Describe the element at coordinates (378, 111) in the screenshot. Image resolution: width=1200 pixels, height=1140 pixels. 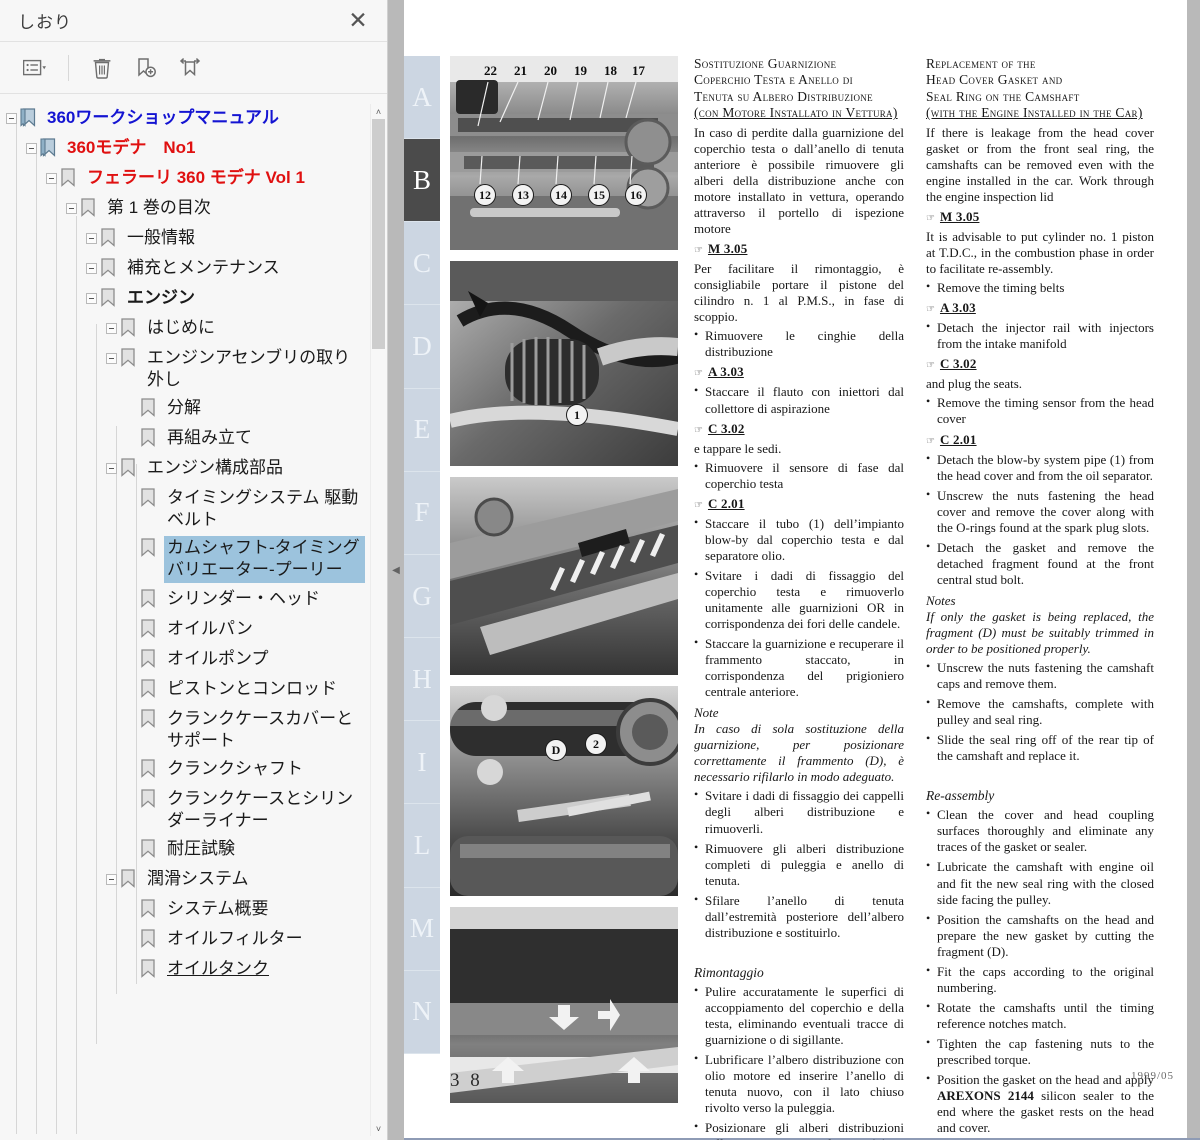
I see `scroll-up-arrow: ˄` at that location.